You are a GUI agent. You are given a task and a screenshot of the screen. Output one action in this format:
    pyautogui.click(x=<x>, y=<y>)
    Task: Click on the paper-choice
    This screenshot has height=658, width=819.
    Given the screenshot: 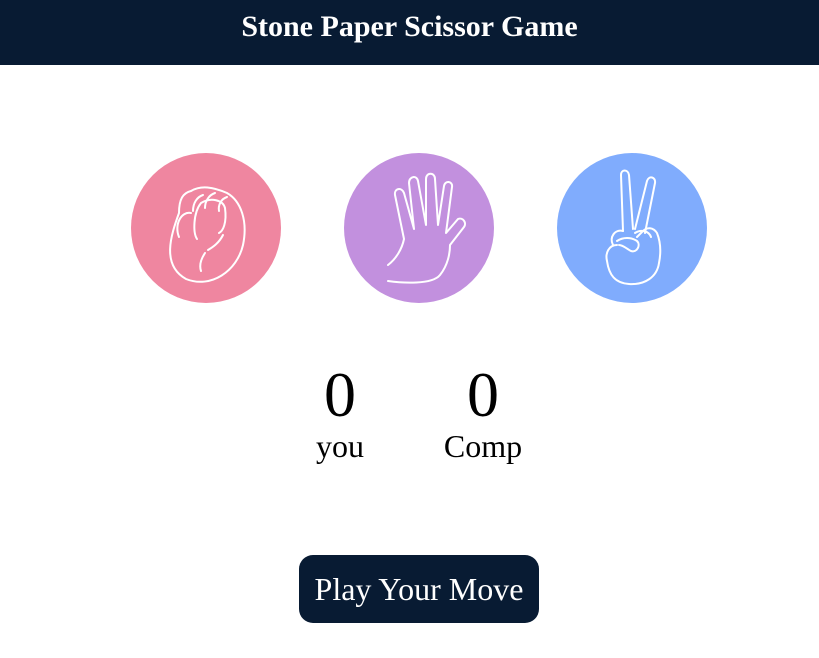 What is the action you would take?
    pyautogui.click(x=419, y=228)
    